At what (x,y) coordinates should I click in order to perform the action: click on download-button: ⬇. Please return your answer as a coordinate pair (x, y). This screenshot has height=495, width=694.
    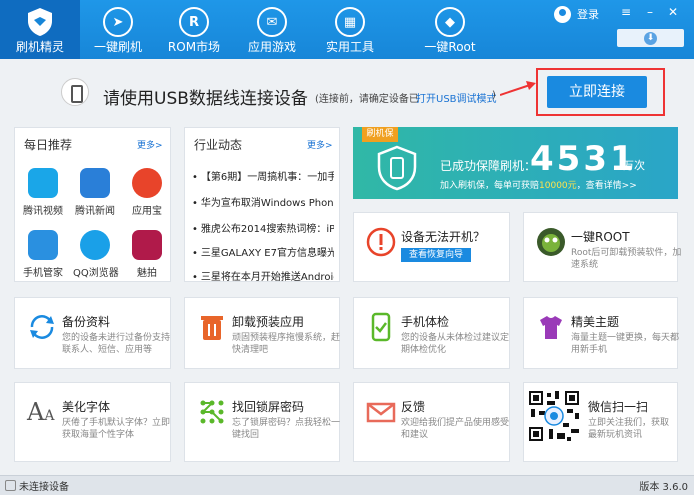
    Looking at the image, I should click on (650, 38).